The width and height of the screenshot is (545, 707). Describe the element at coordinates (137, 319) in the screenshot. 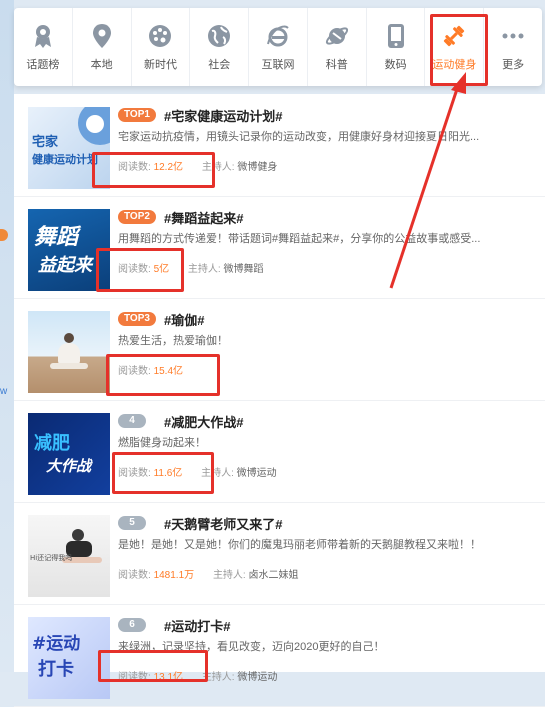

I see `rank-badge: TOP3` at that location.